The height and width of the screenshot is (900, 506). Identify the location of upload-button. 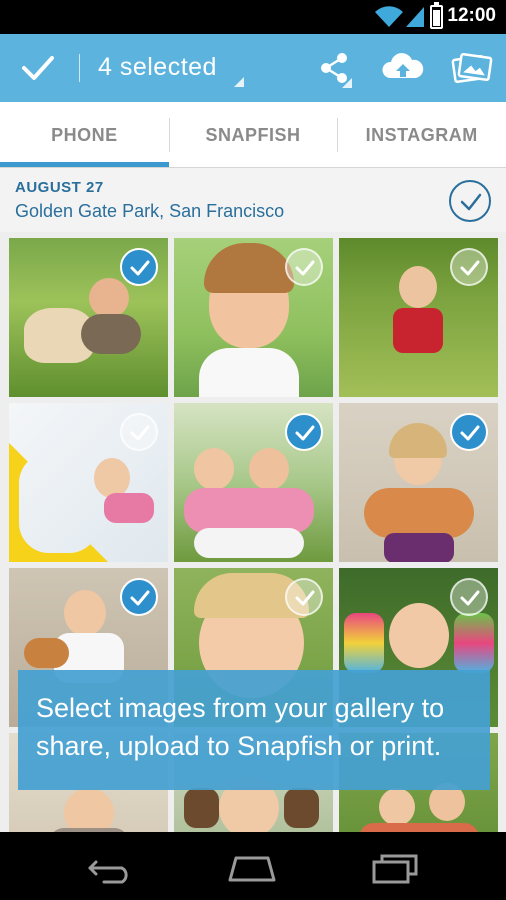
(403, 68).